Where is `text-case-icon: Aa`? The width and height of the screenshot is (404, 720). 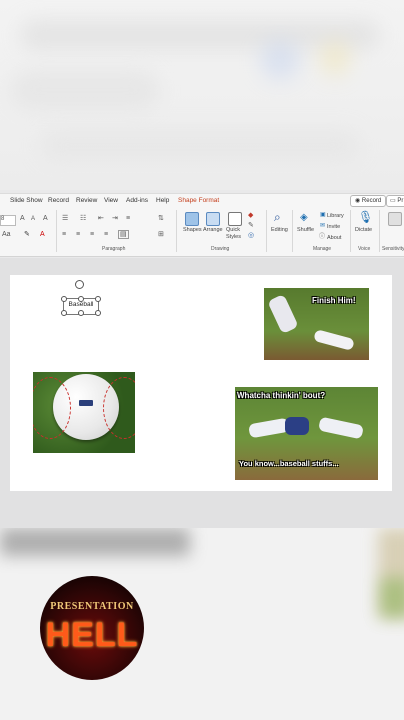 text-case-icon: Aa is located at coordinates (6, 234).